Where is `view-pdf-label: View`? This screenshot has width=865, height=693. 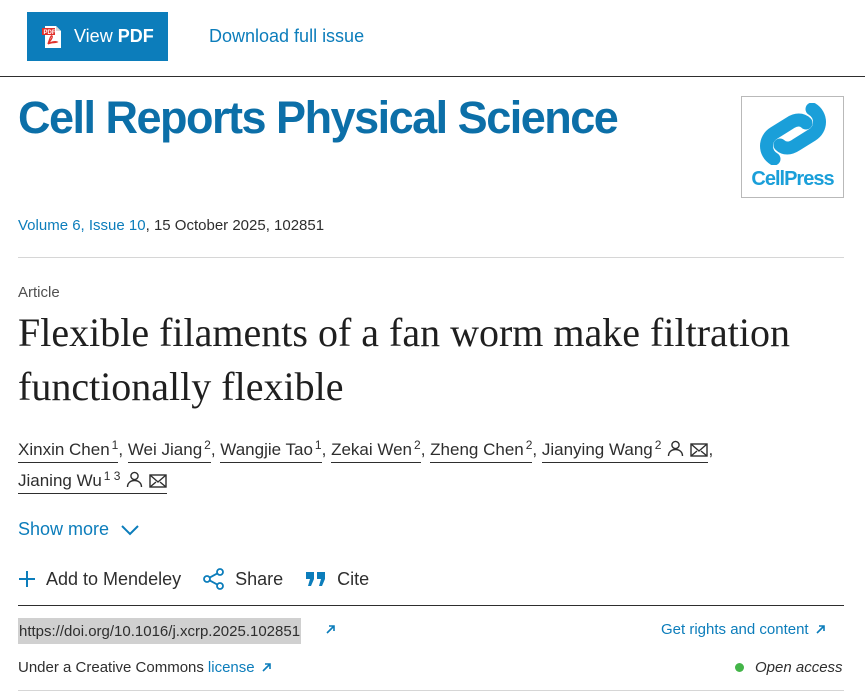
view-pdf-label: View is located at coordinates (93, 36).